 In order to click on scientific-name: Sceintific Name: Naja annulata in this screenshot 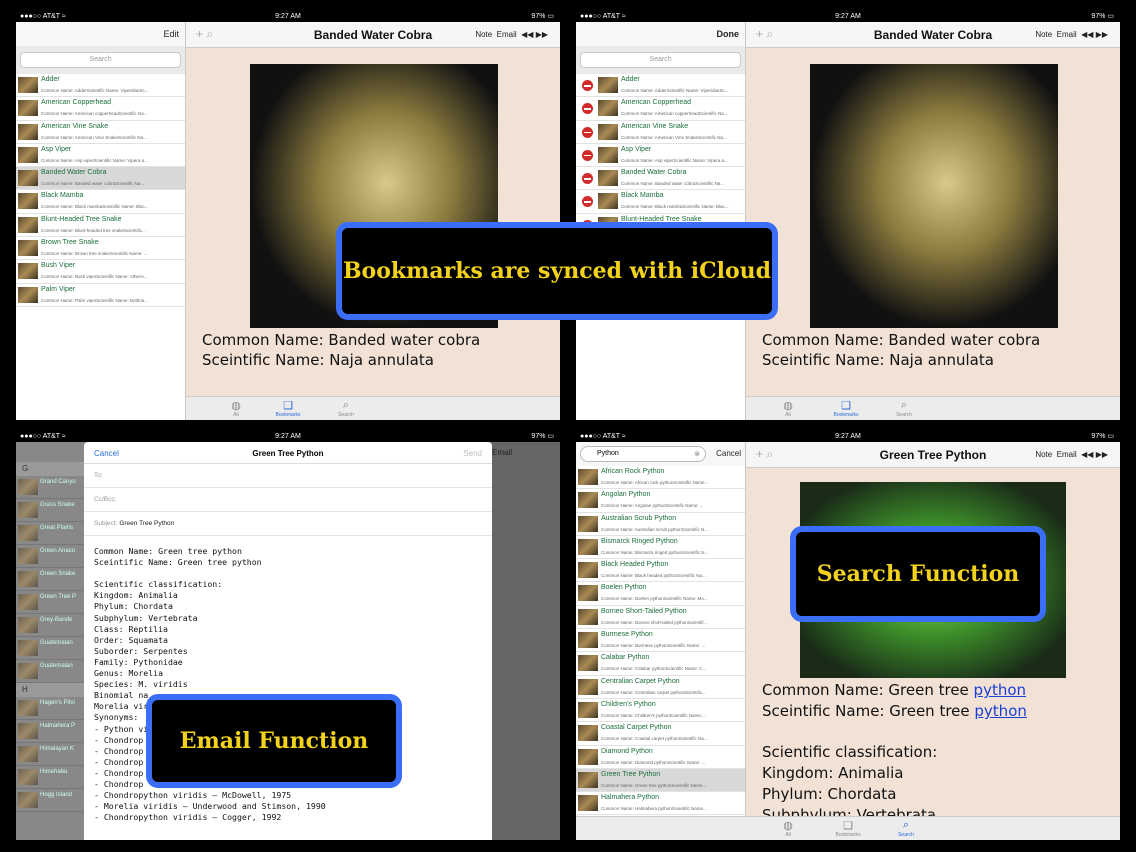, I will do `click(878, 360)`.